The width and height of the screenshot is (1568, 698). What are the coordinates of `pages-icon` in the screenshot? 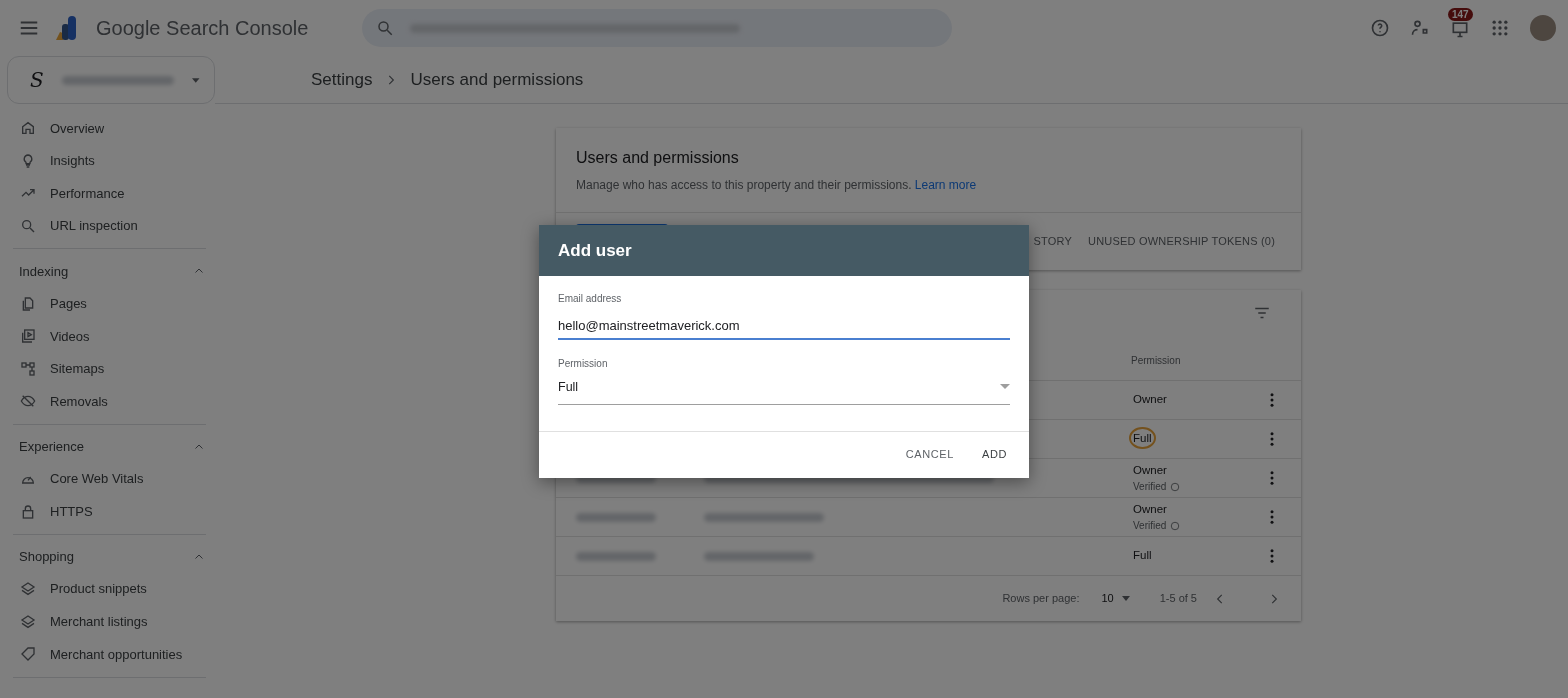 It's located at (28, 303).